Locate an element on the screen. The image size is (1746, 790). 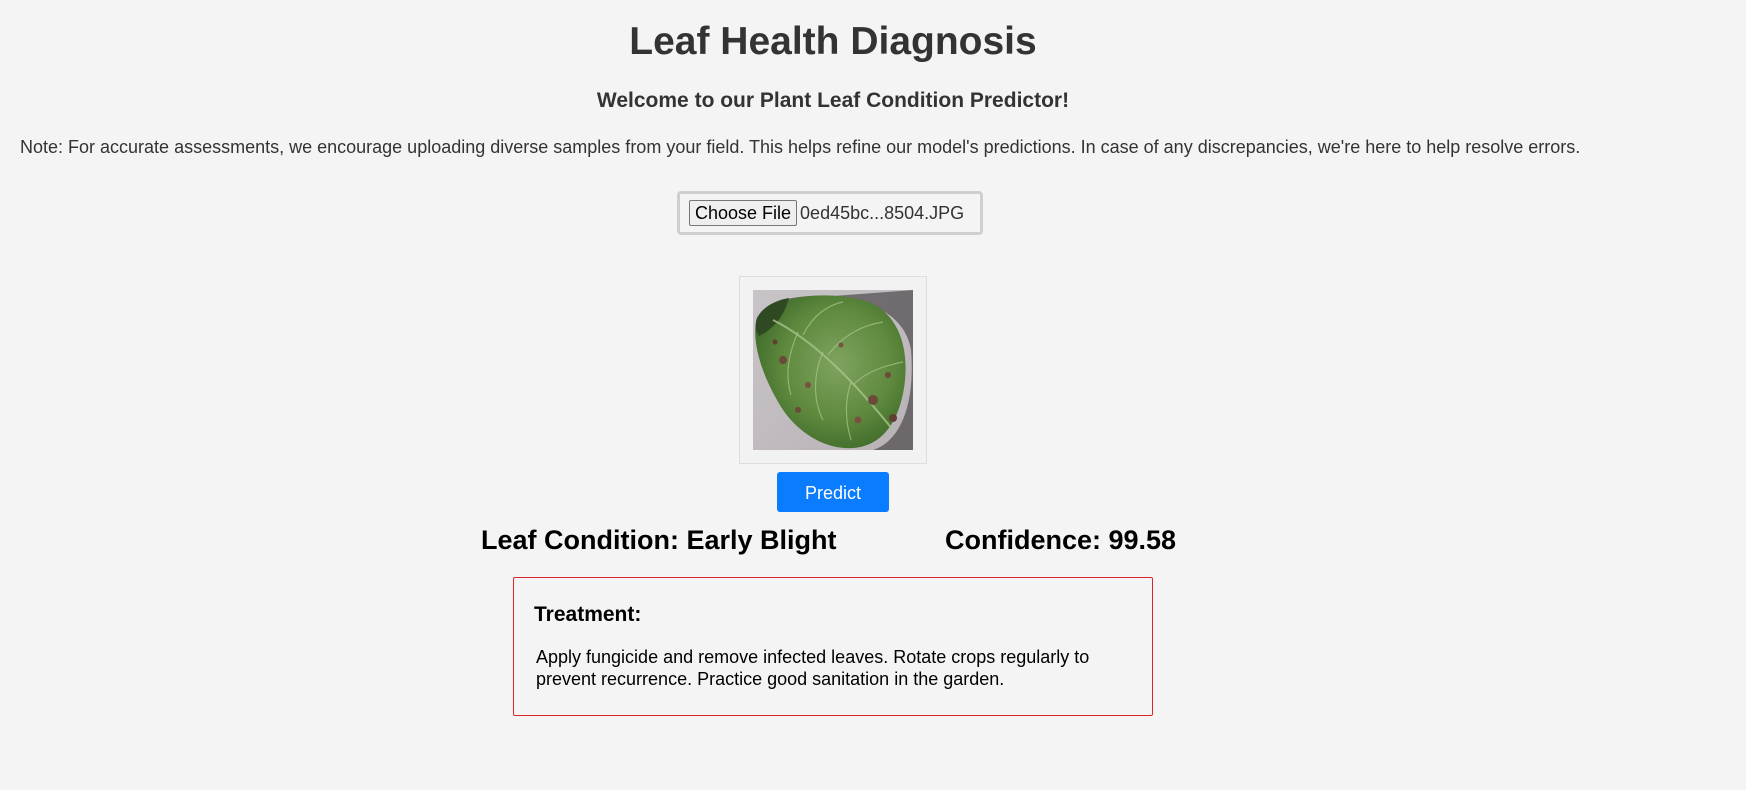
selected-file-name: 0ed45bc...8504.JPG is located at coordinates (882, 212).